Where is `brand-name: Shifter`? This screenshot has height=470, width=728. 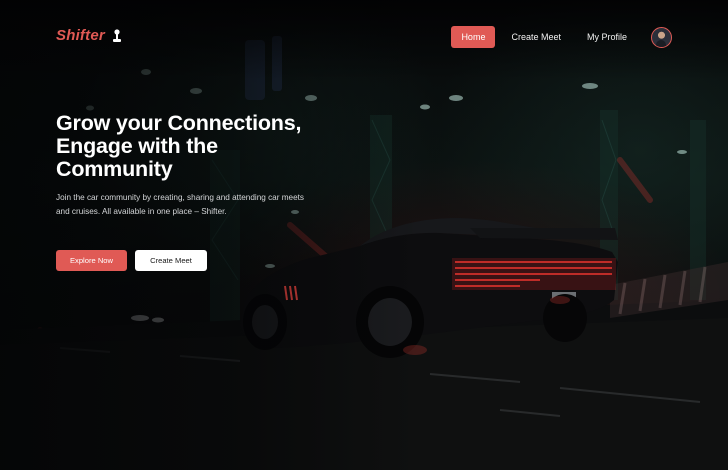 brand-name: Shifter is located at coordinates (80, 35).